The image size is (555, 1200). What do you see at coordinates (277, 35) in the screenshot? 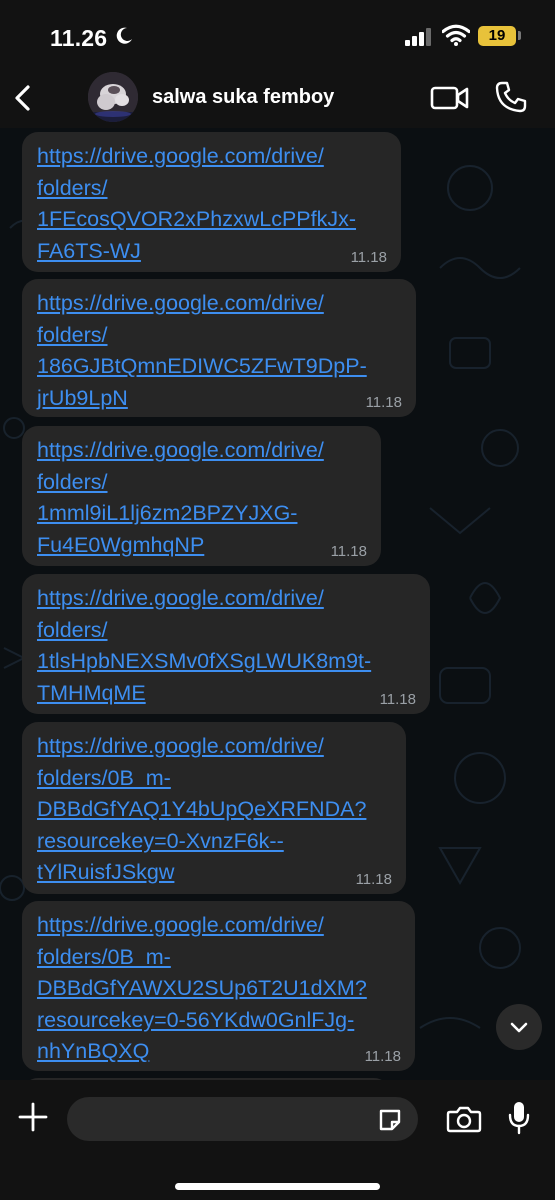
I see `status-bar: 11.26 19` at bounding box center [277, 35].